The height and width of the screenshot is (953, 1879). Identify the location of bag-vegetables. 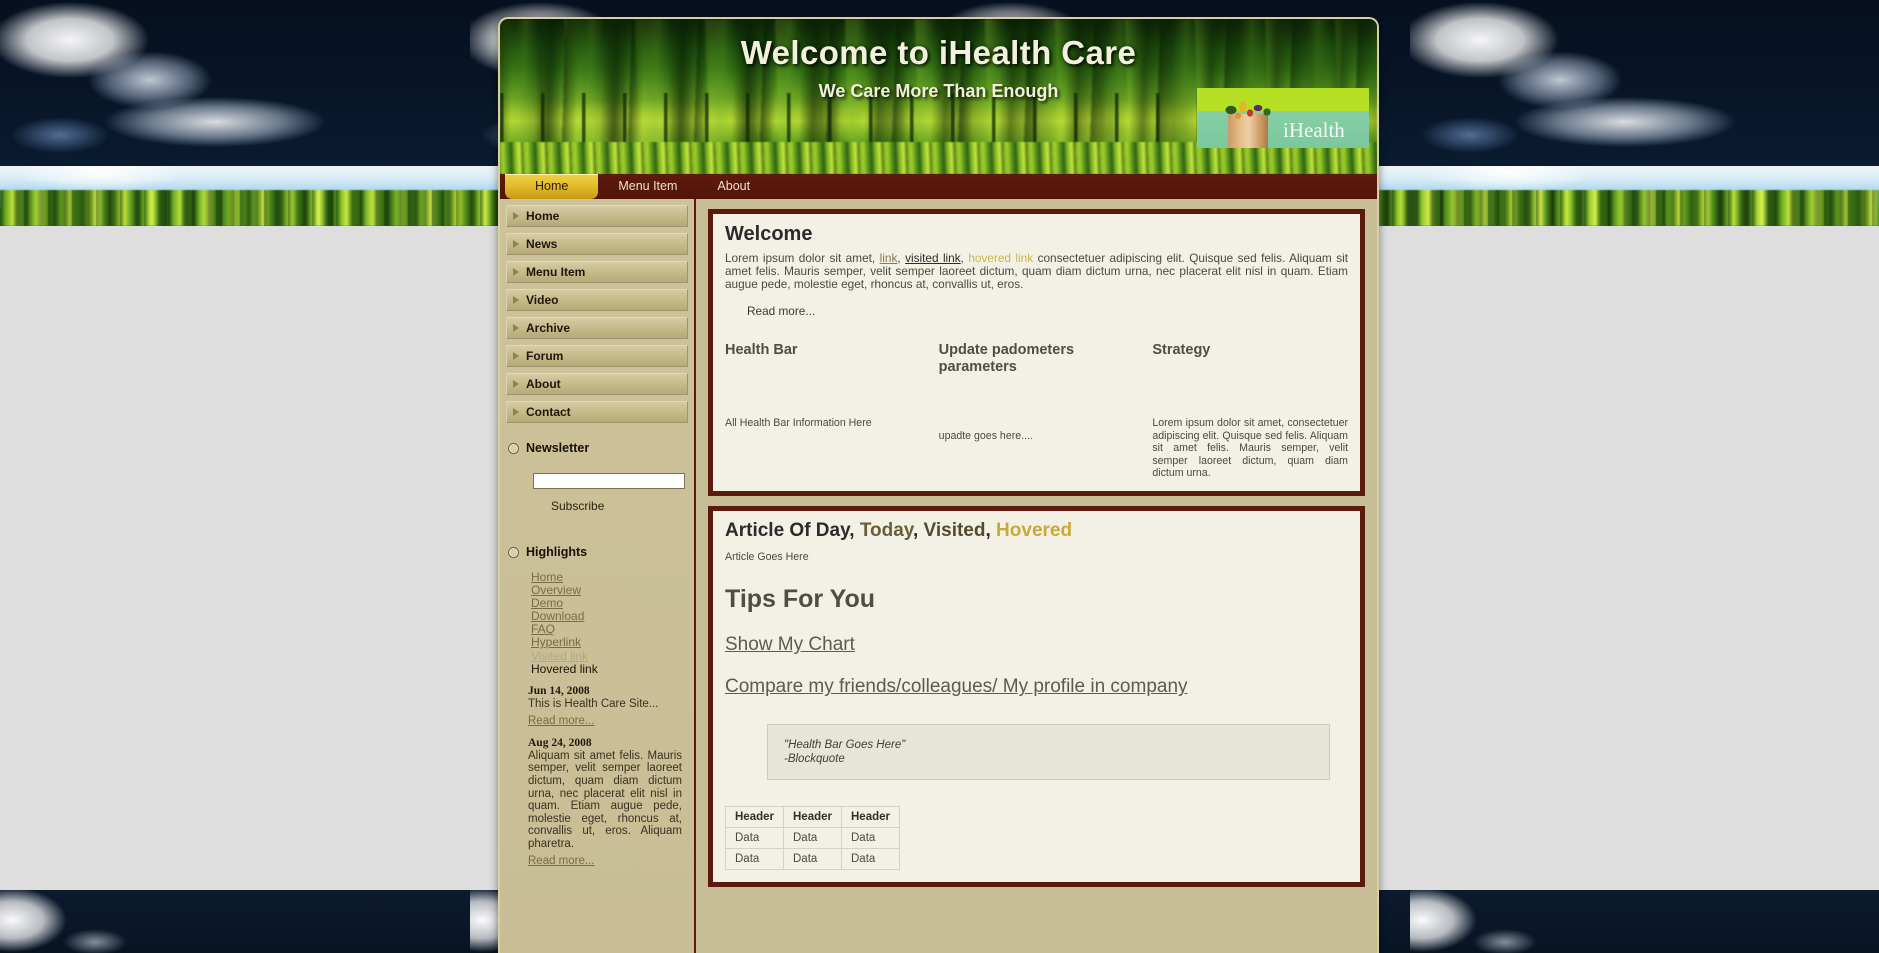
(1248, 110).